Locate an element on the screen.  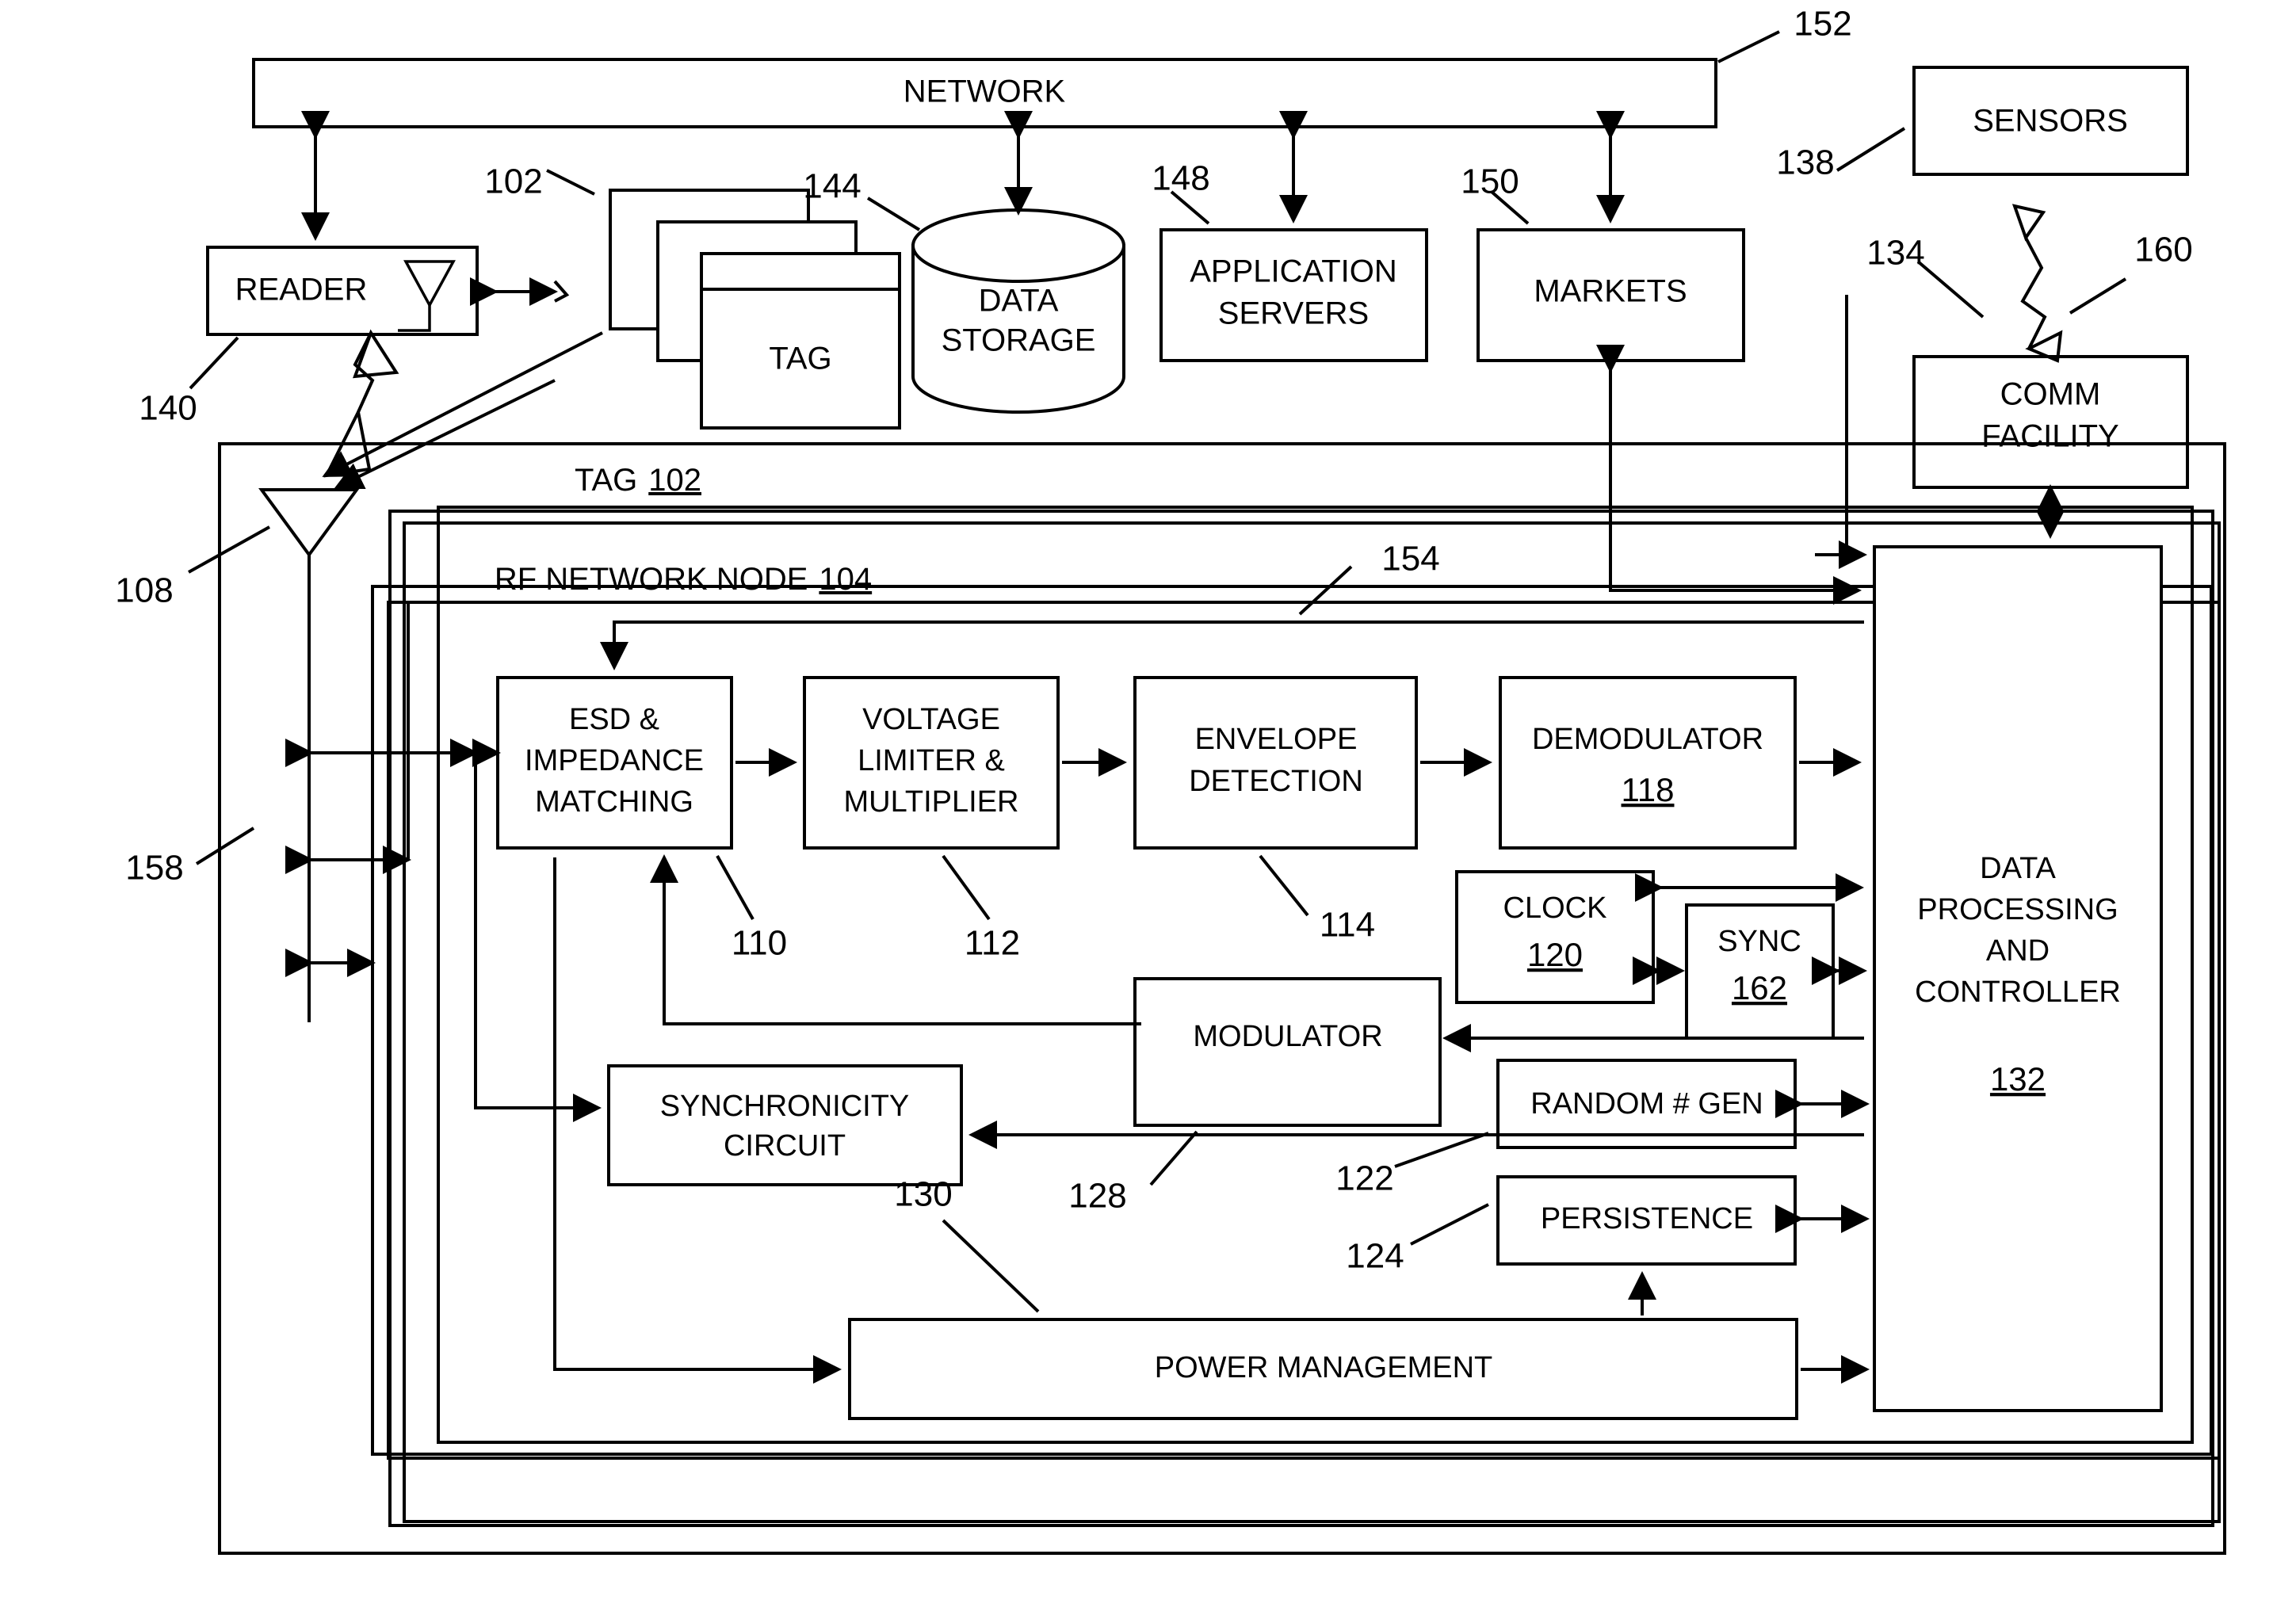
ref-152: 152 is located at coordinates (1822, 24).